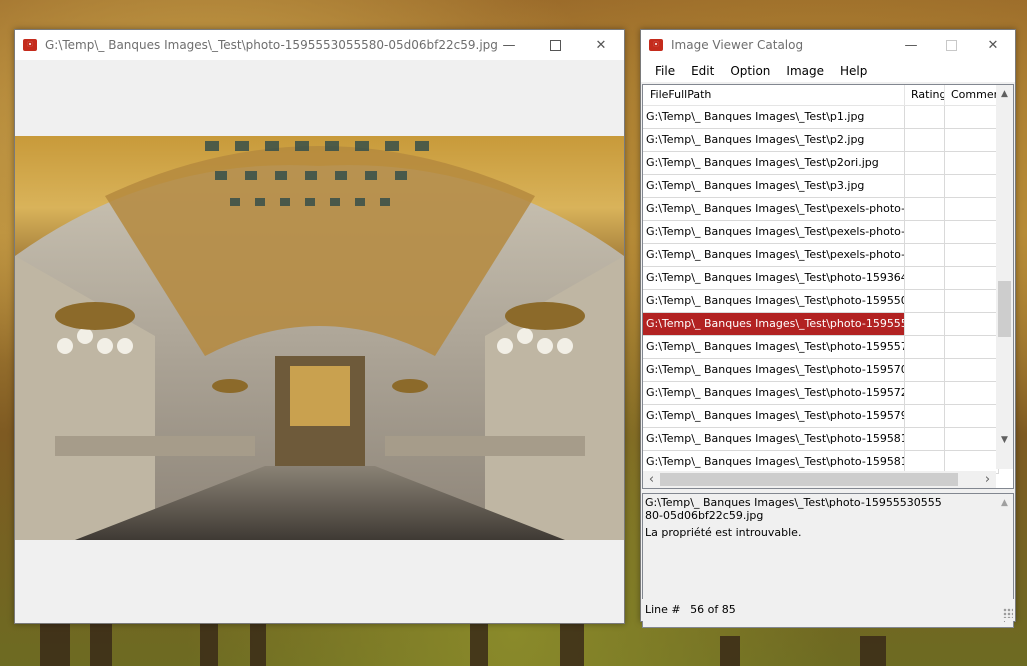  Describe the element at coordinates (555, 45) in the screenshot. I see `maximize-button` at that location.